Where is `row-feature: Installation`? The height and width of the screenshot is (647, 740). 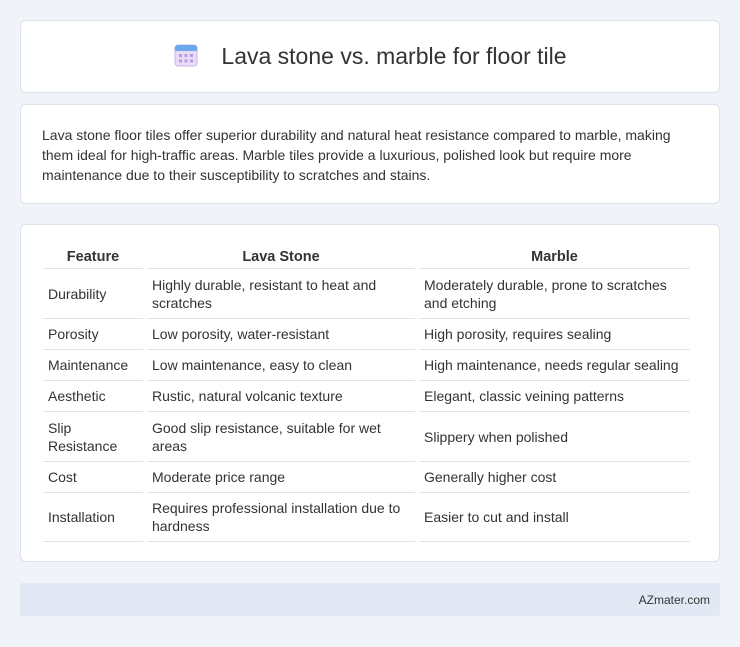
row-feature: Installation is located at coordinates (93, 517).